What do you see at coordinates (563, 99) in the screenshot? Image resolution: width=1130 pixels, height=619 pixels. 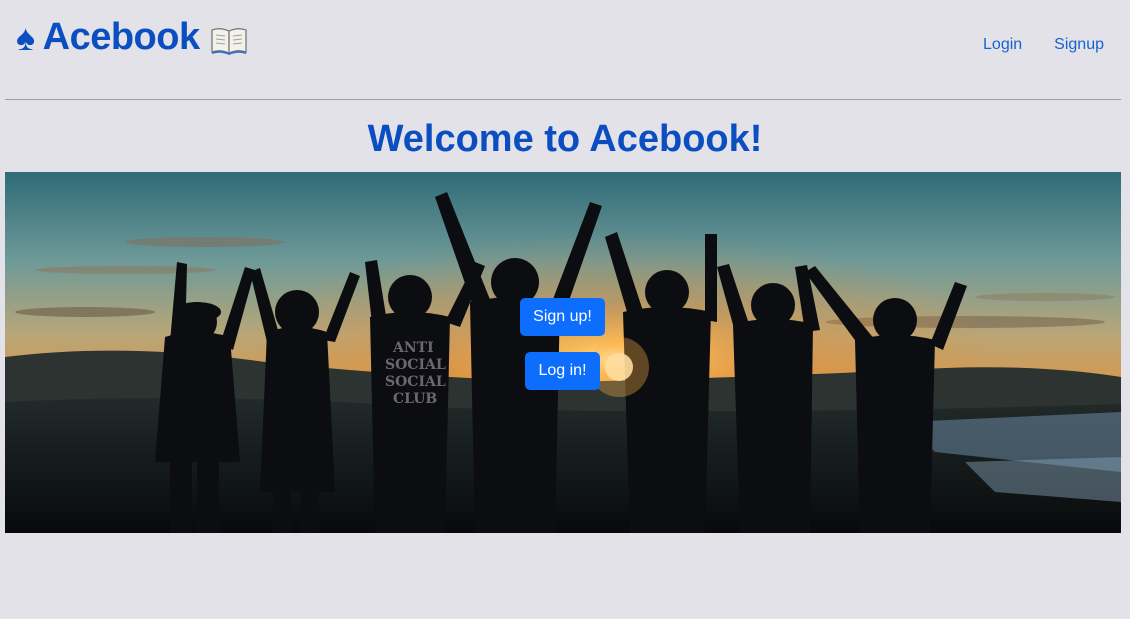 I see `header-divider` at bounding box center [563, 99].